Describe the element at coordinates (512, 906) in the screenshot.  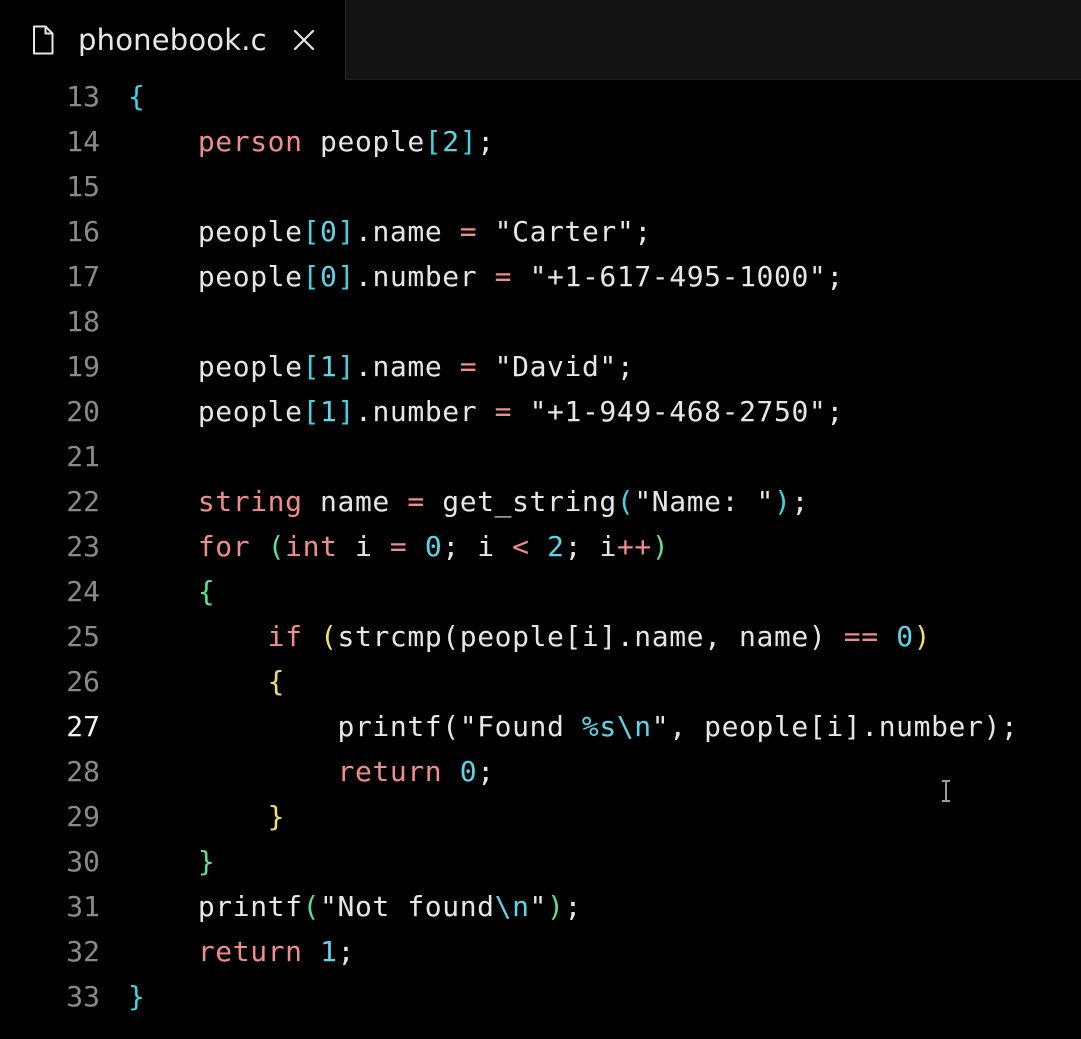
I see `code-token: \n` at that location.